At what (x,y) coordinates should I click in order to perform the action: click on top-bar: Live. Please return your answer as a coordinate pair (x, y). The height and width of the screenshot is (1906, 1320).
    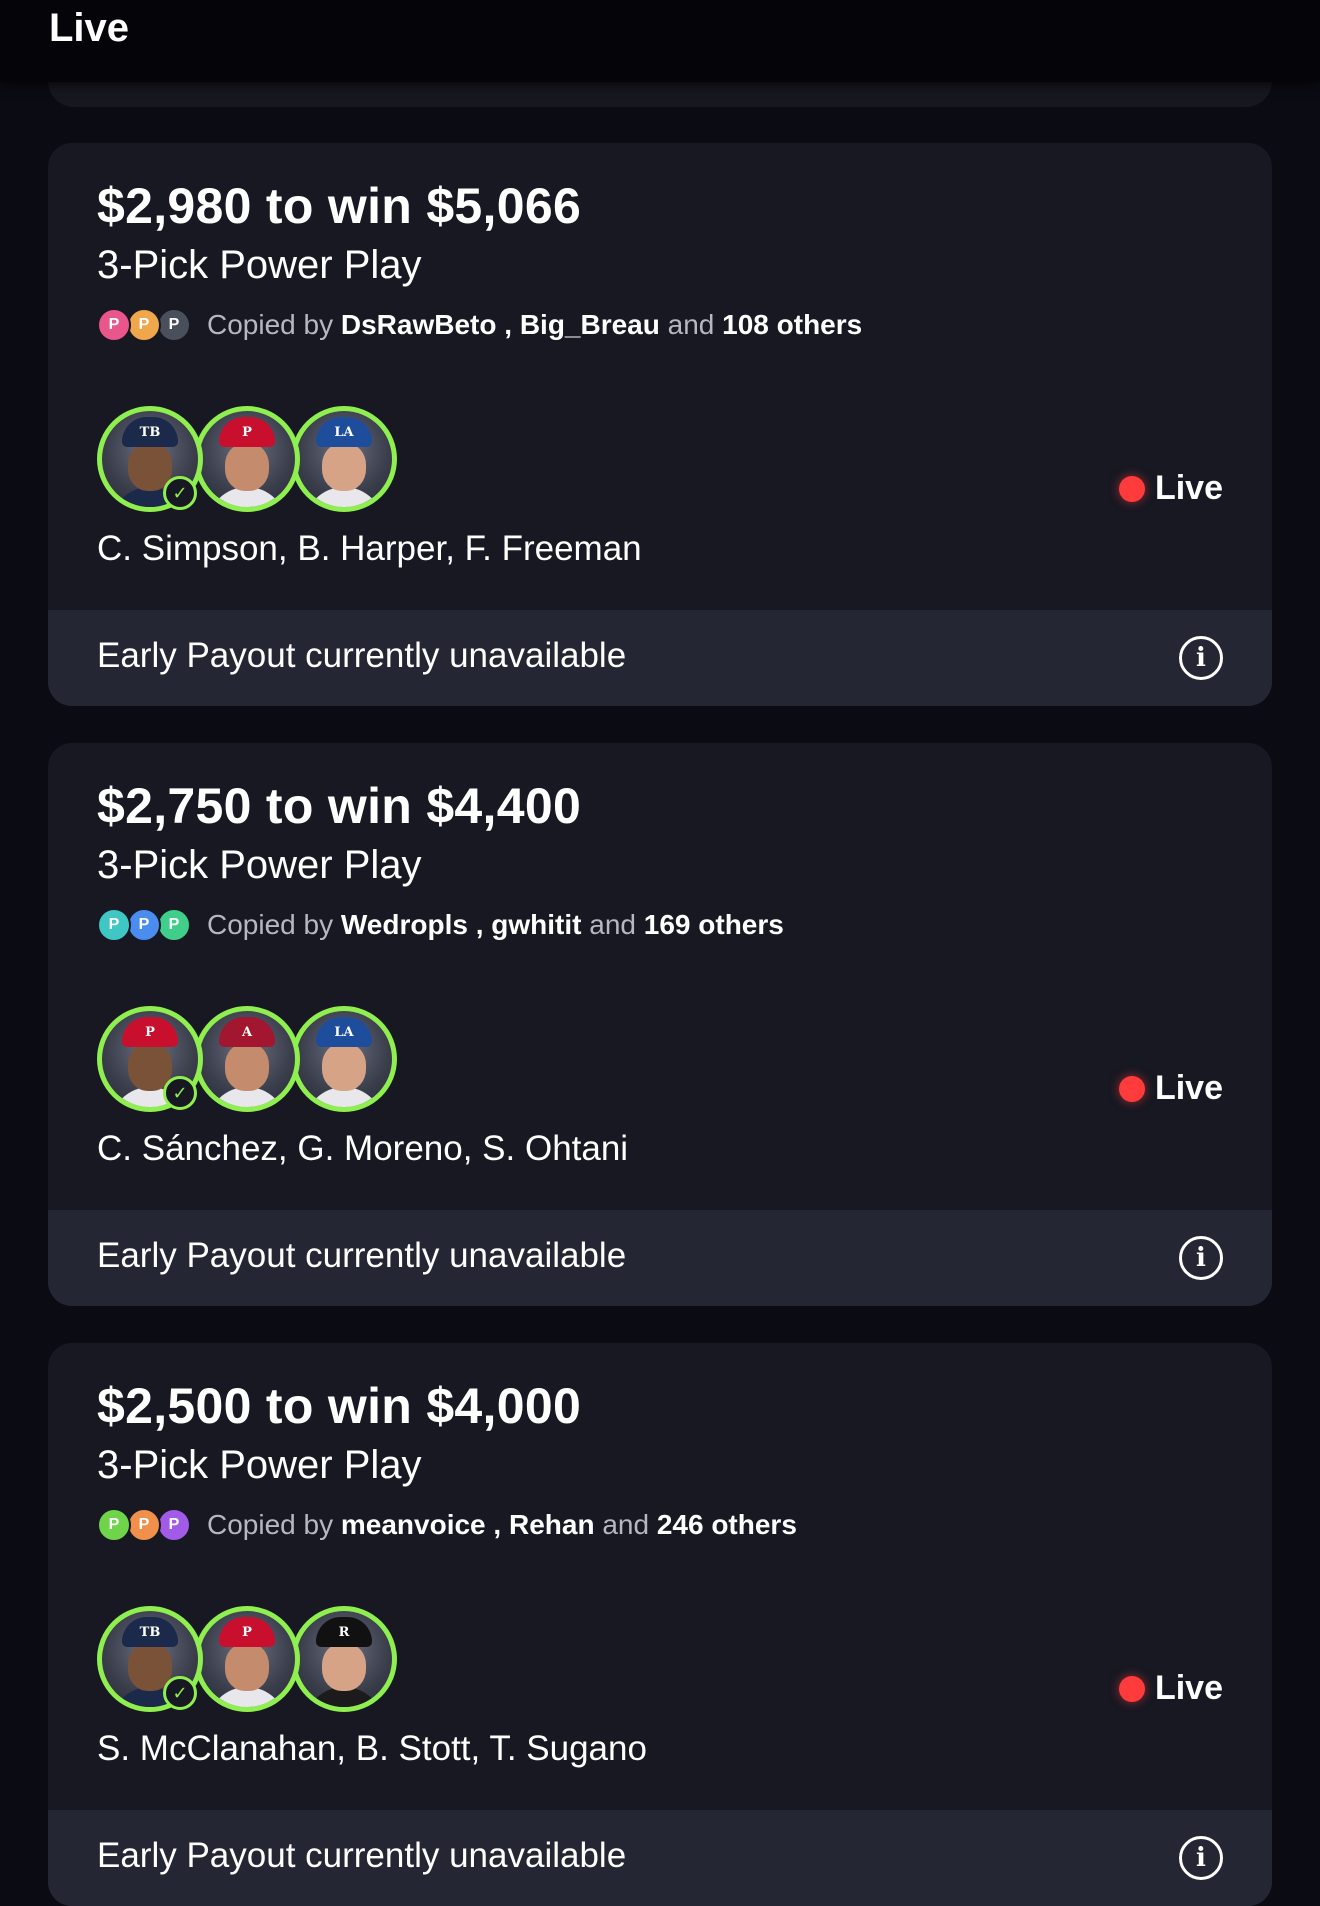
    Looking at the image, I should click on (660, 41).